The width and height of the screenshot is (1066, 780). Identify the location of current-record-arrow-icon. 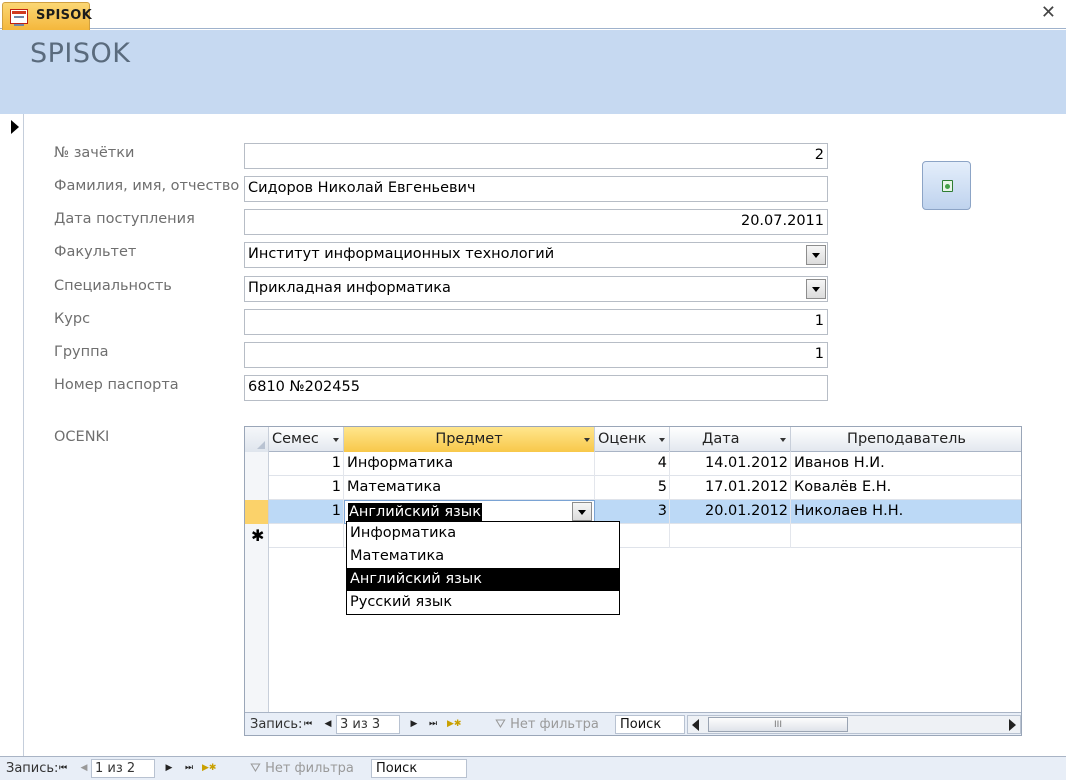
(15, 127).